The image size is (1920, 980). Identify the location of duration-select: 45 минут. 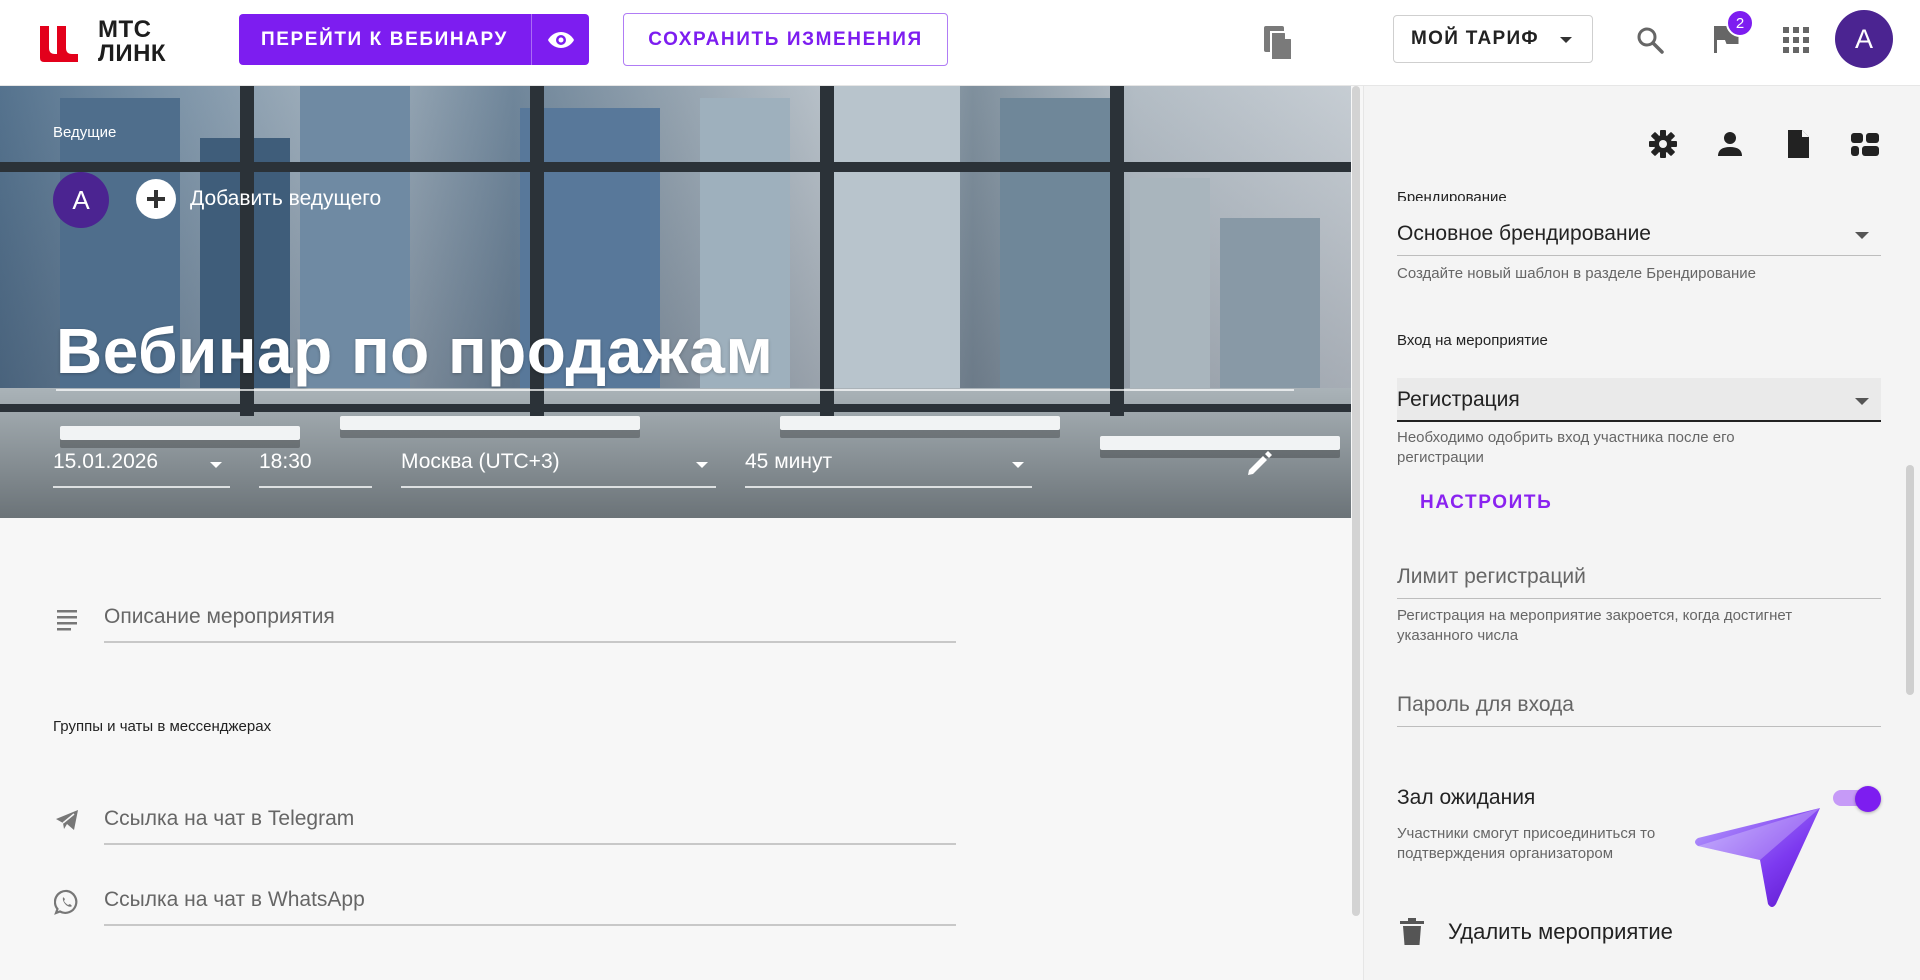
(888, 466).